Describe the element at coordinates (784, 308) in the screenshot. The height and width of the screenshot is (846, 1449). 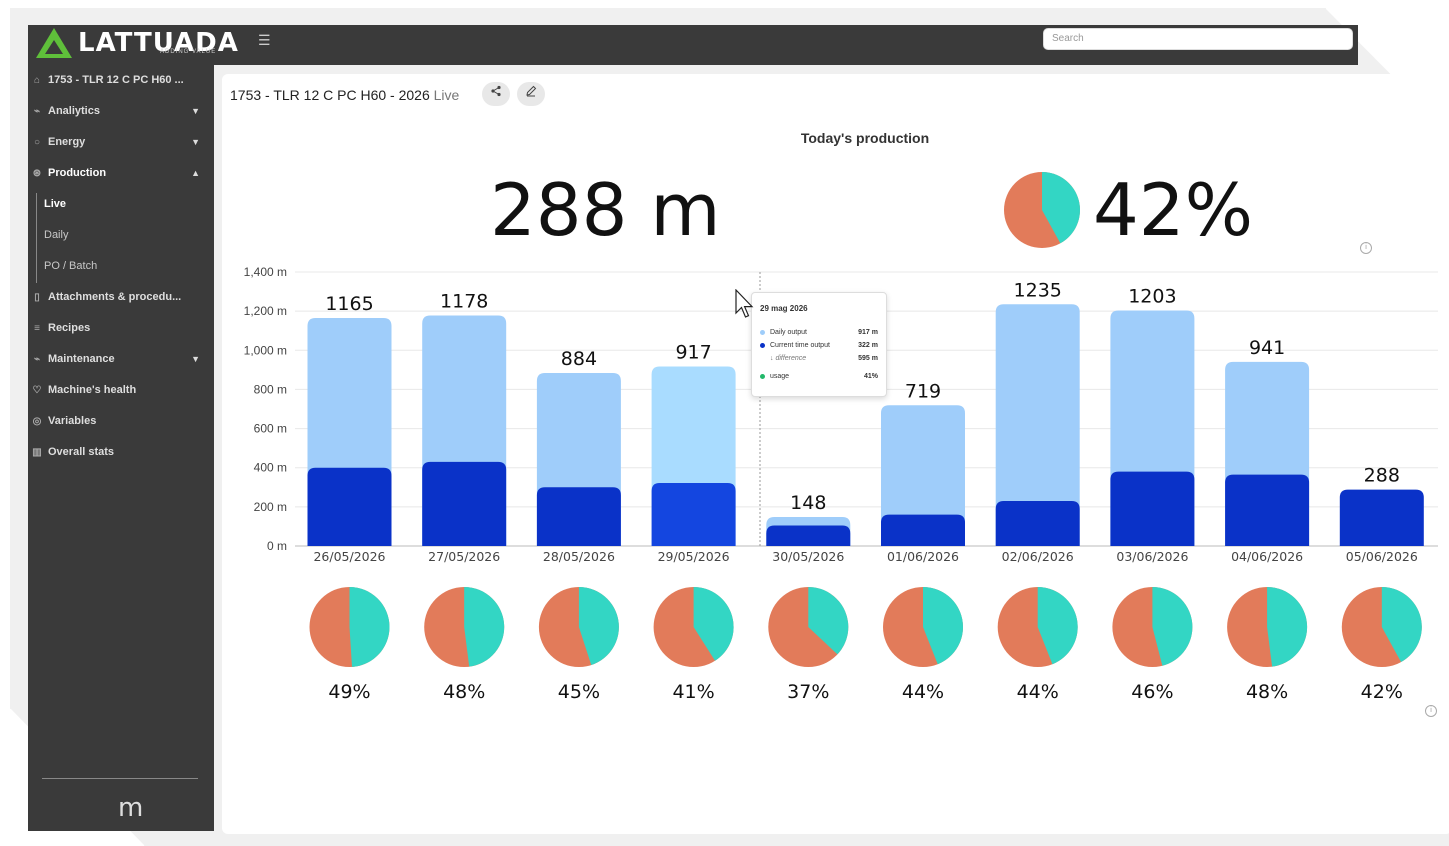
I see `tooltip-date: 29 mag 2026` at that location.